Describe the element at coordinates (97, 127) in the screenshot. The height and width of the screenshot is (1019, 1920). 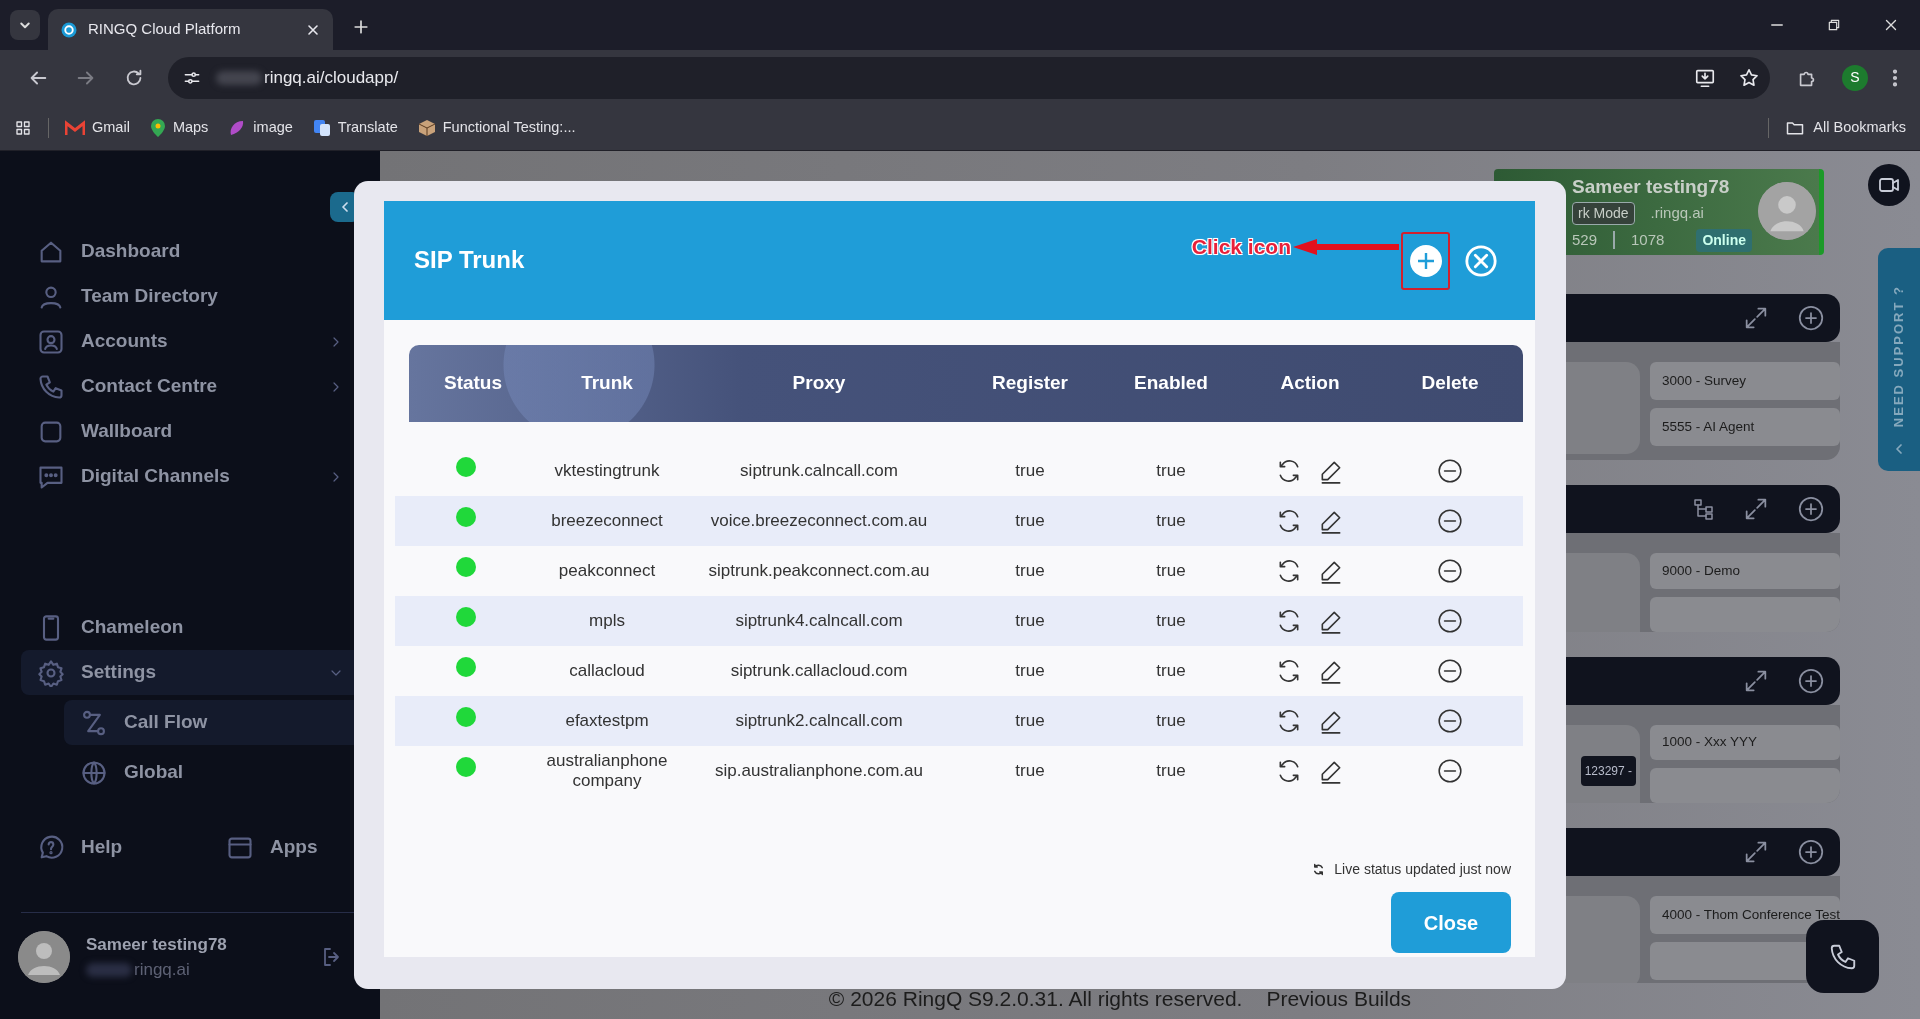
I see `bookmark: Gmail` at that location.